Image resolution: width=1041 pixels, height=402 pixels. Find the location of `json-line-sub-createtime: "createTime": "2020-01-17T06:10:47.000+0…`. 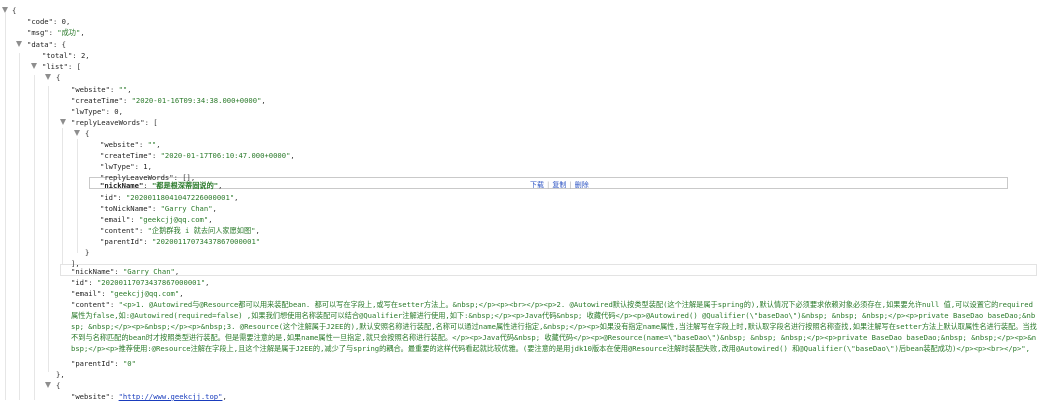

json-line-sub-createtime: "createTime": "2020-01-17T06:10:47.000+0… is located at coordinates (197, 155).